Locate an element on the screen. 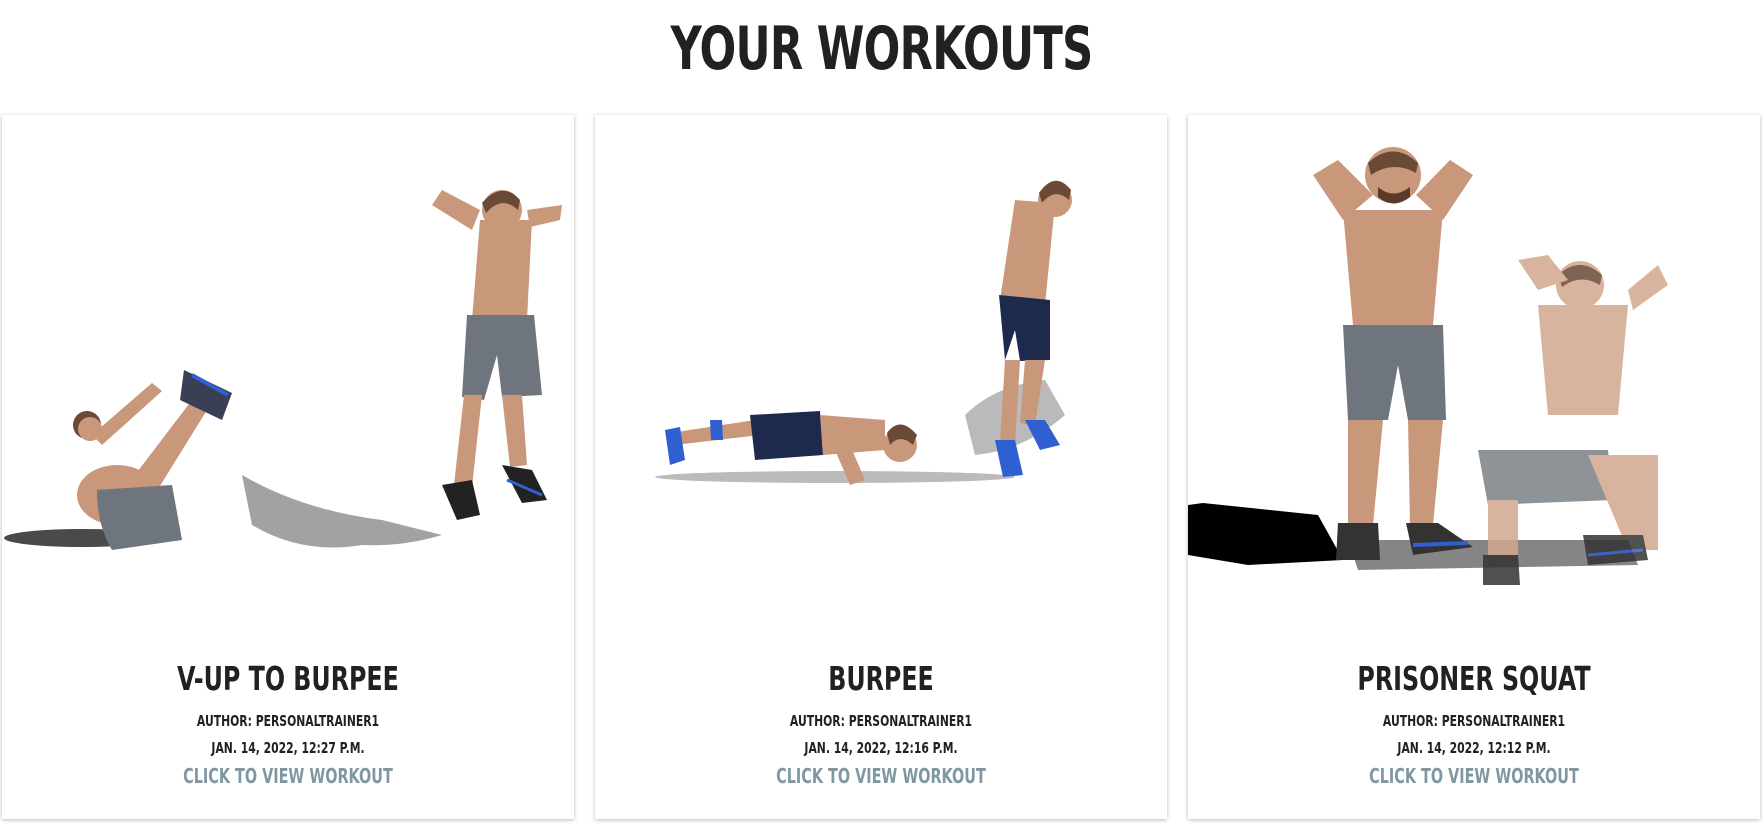 This screenshot has width=1763, height=831. workout-date: JAN. 14, 2022, 12:12 P.M. is located at coordinates (1474, 747).